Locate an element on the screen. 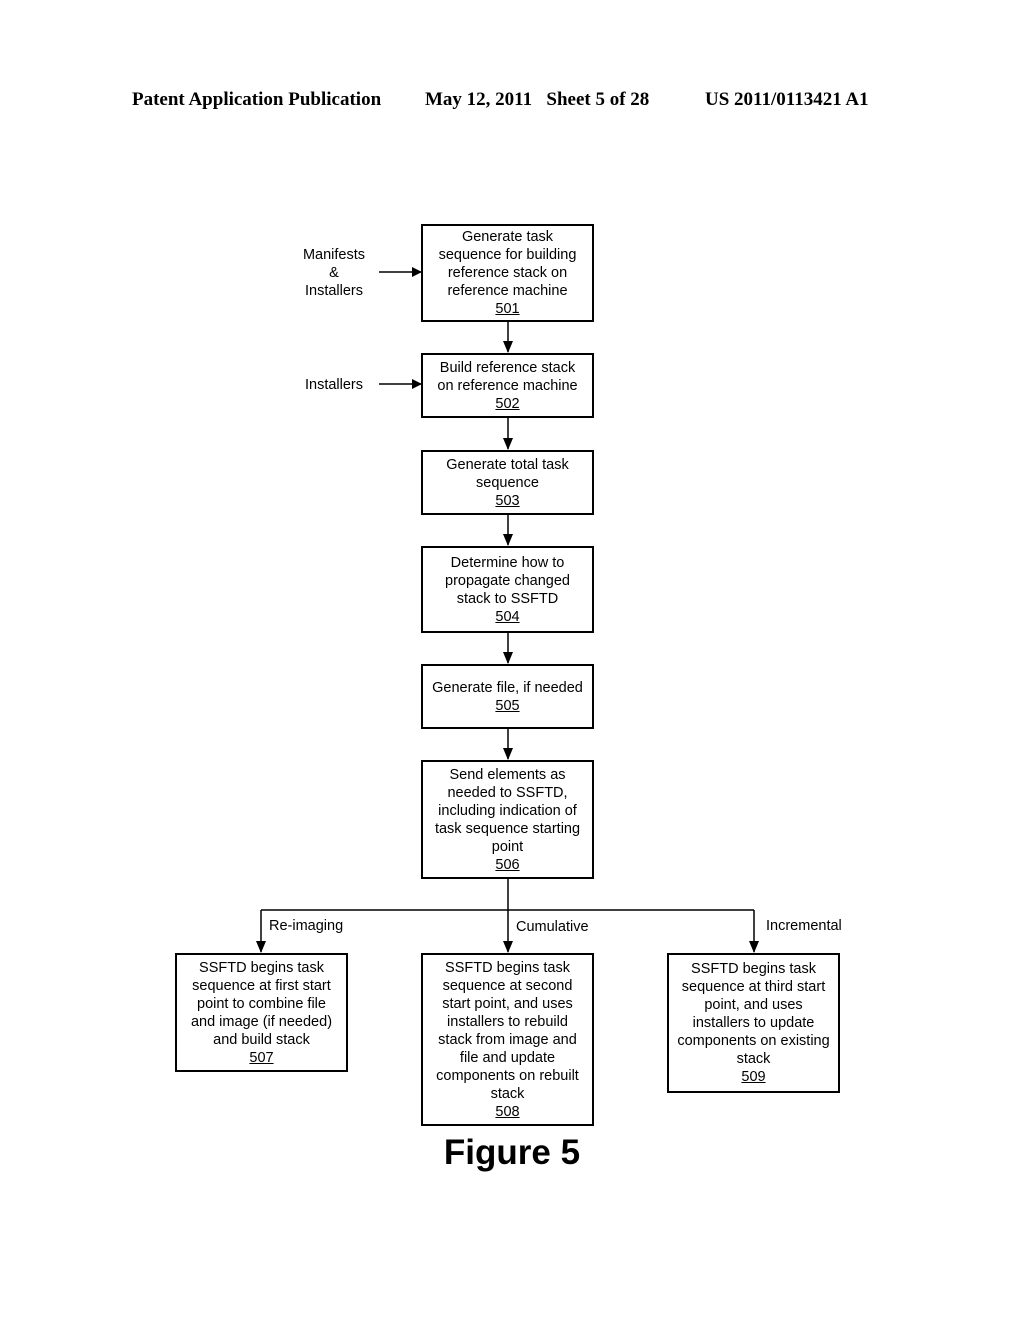  step-ref: 501 is located at coordinates (507, 309).